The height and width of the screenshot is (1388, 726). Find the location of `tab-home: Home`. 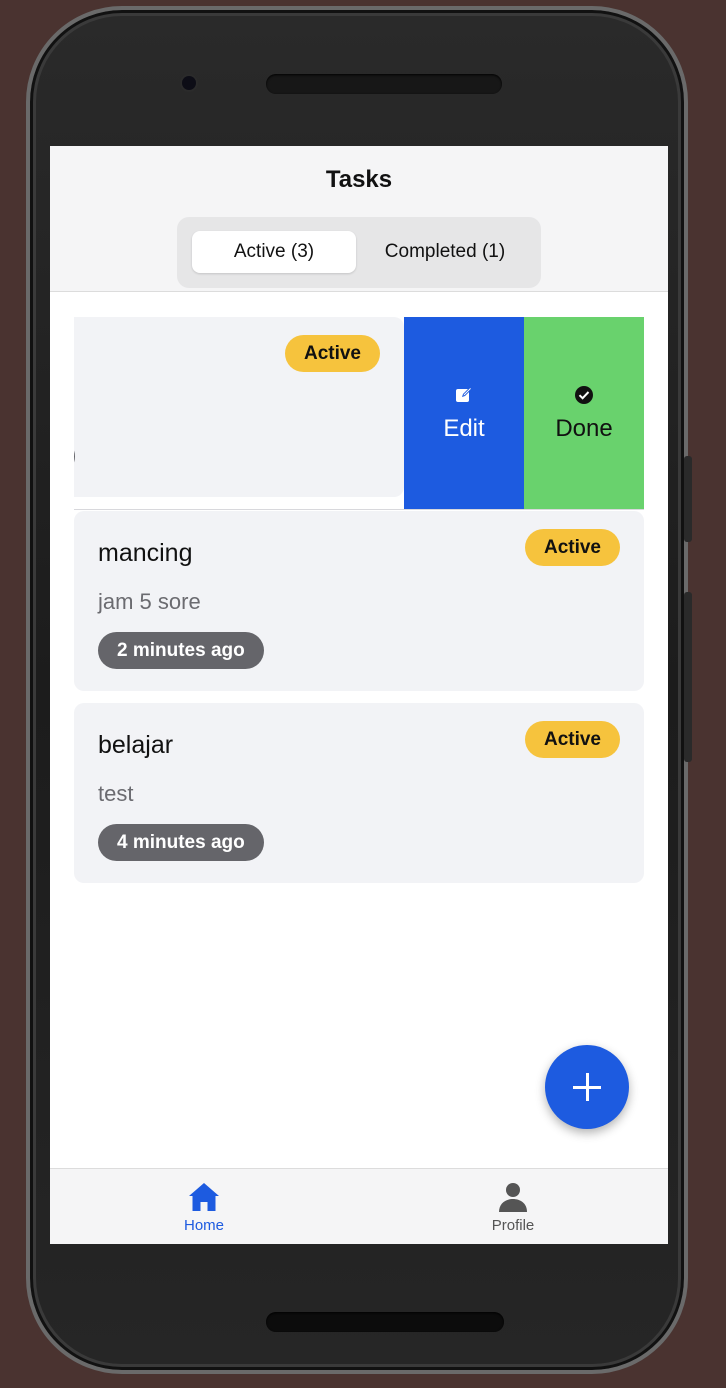

tab-home: Home is located at coordinates (204, 1206).